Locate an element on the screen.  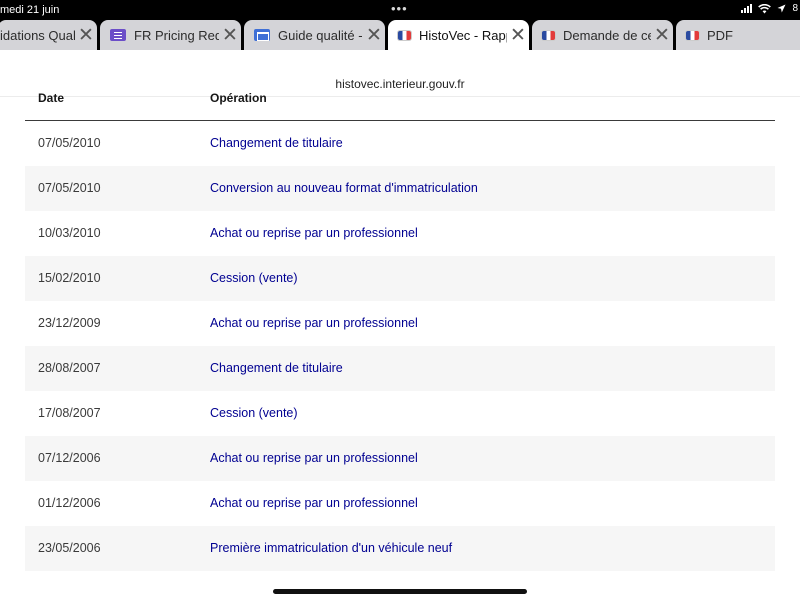
tab-label: PDF is located at coordinates (720, 35).